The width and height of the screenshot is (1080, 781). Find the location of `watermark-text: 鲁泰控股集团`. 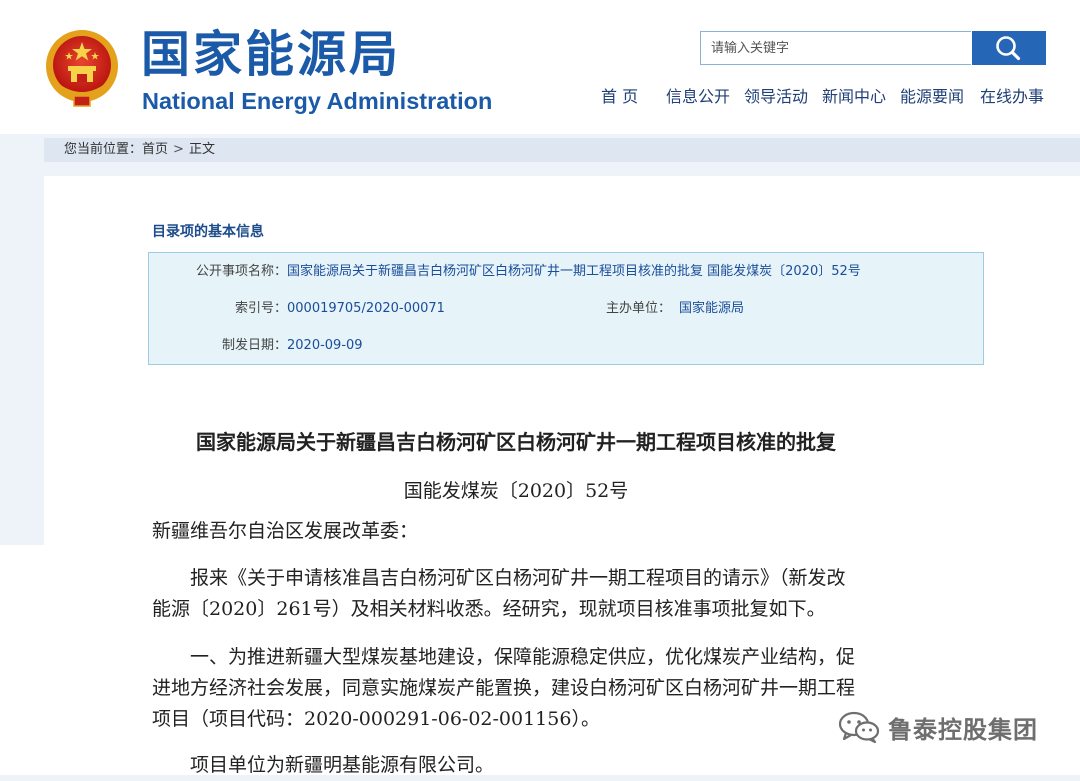

watermark-text: 鲁泰控股集团 is located at coordinates (963, 729).